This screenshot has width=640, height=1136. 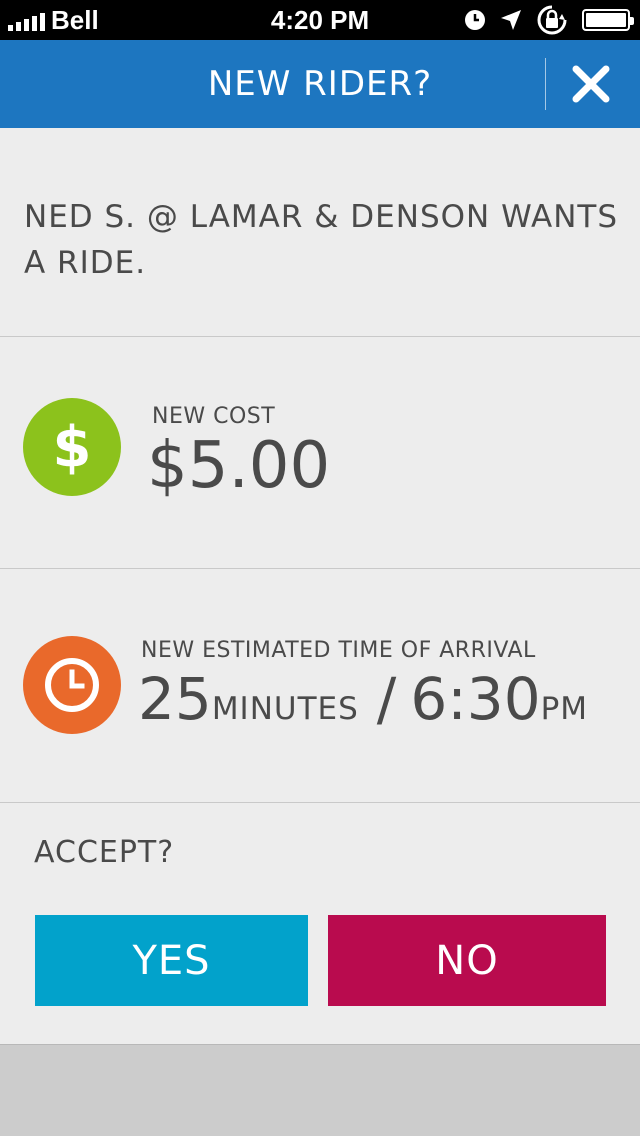 I want to click on header-bar: NEW RIDER?, so click(x=320, y=84).